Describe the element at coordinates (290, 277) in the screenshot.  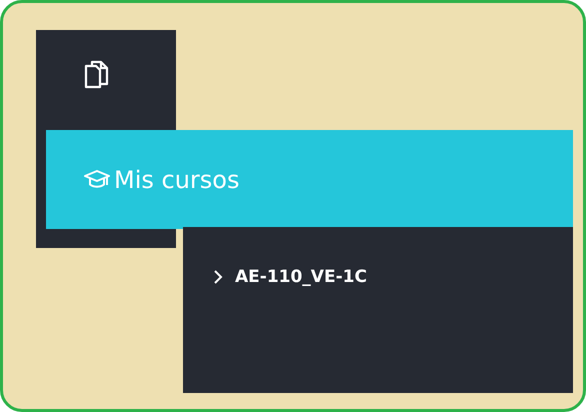
I see `course-item: AE-110_VE-1C` at that location.